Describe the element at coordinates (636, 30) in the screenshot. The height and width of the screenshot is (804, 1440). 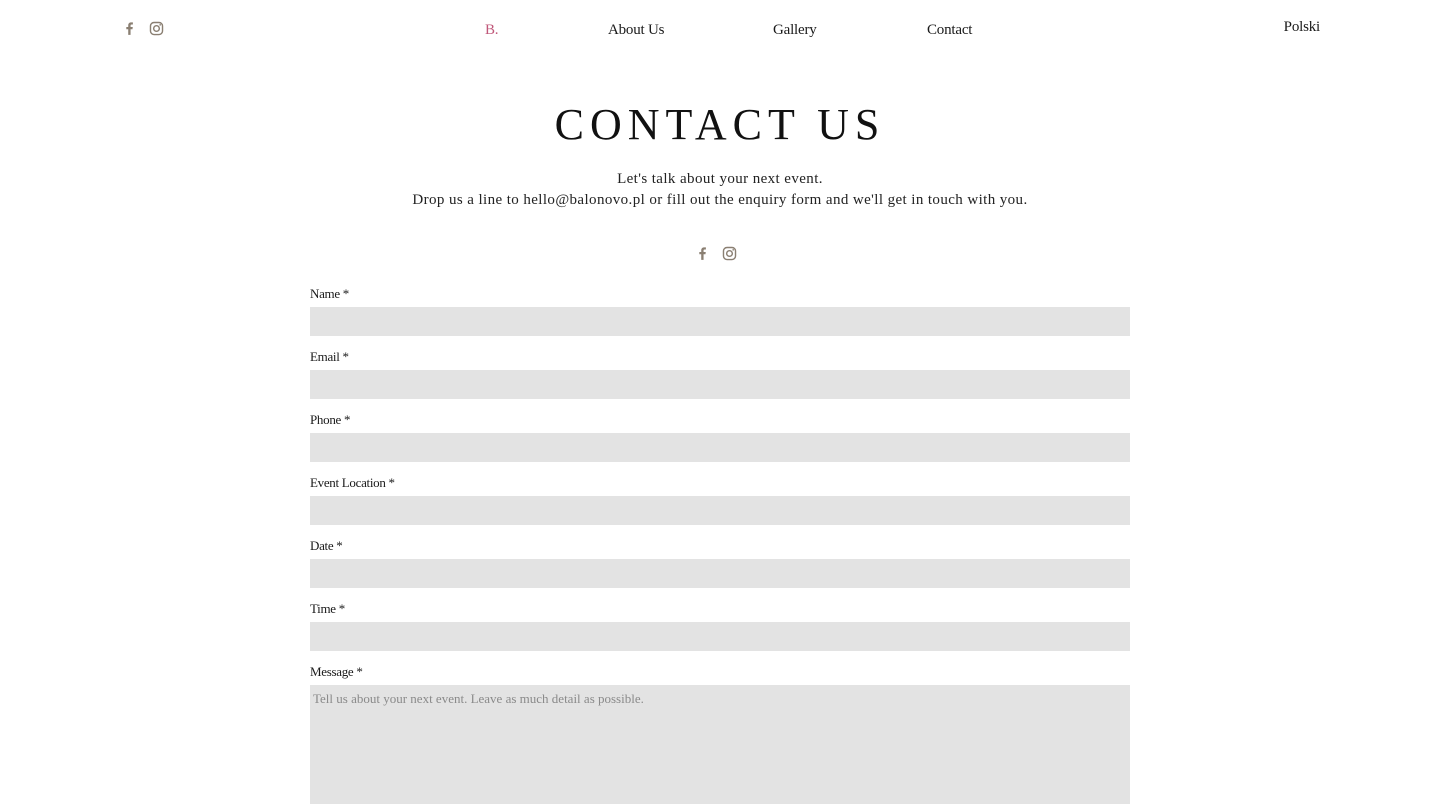
I see `nav-about-link: About Us` at that location.